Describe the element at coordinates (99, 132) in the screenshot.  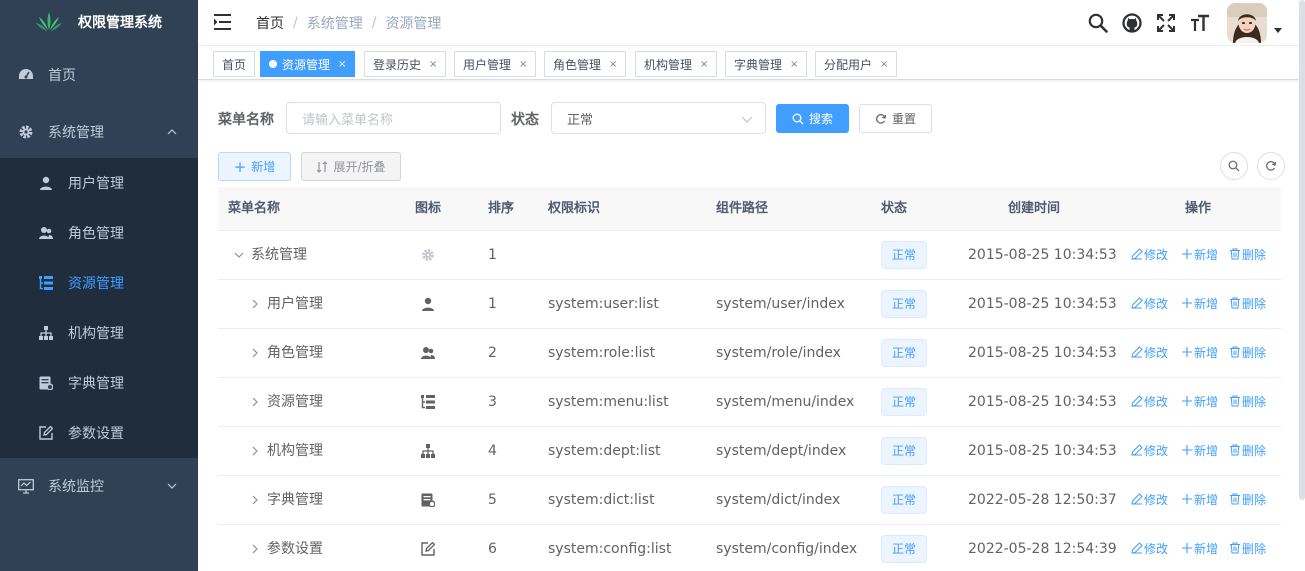
I see `sidebar-item-system: 系统管理` at that location.